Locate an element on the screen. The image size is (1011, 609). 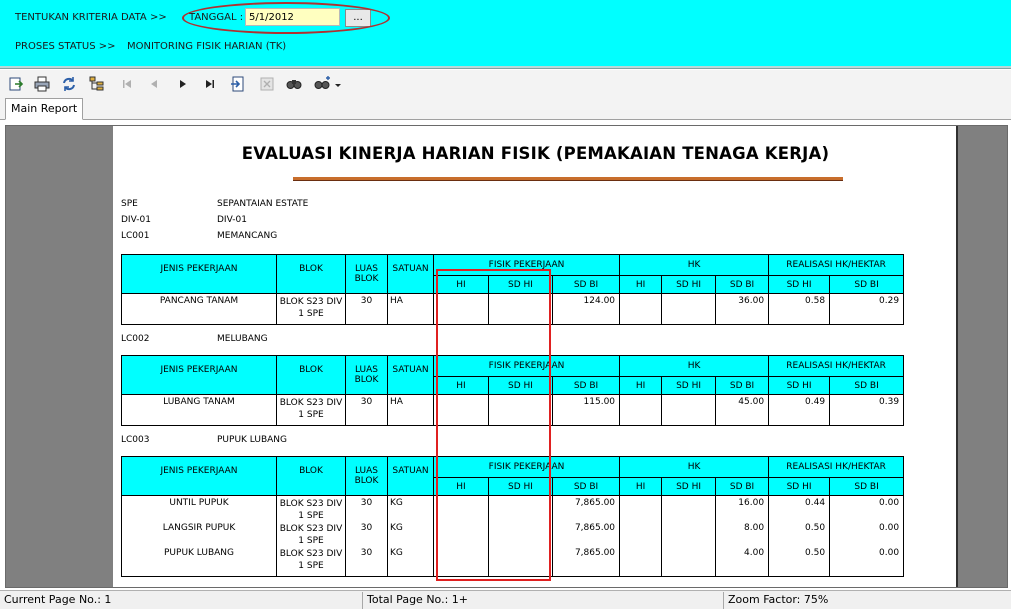
cell-jenis: UNTIL PUPUK LANGSIR PUPUK PUPUK LUBANG is located at coordinates (199, 536).